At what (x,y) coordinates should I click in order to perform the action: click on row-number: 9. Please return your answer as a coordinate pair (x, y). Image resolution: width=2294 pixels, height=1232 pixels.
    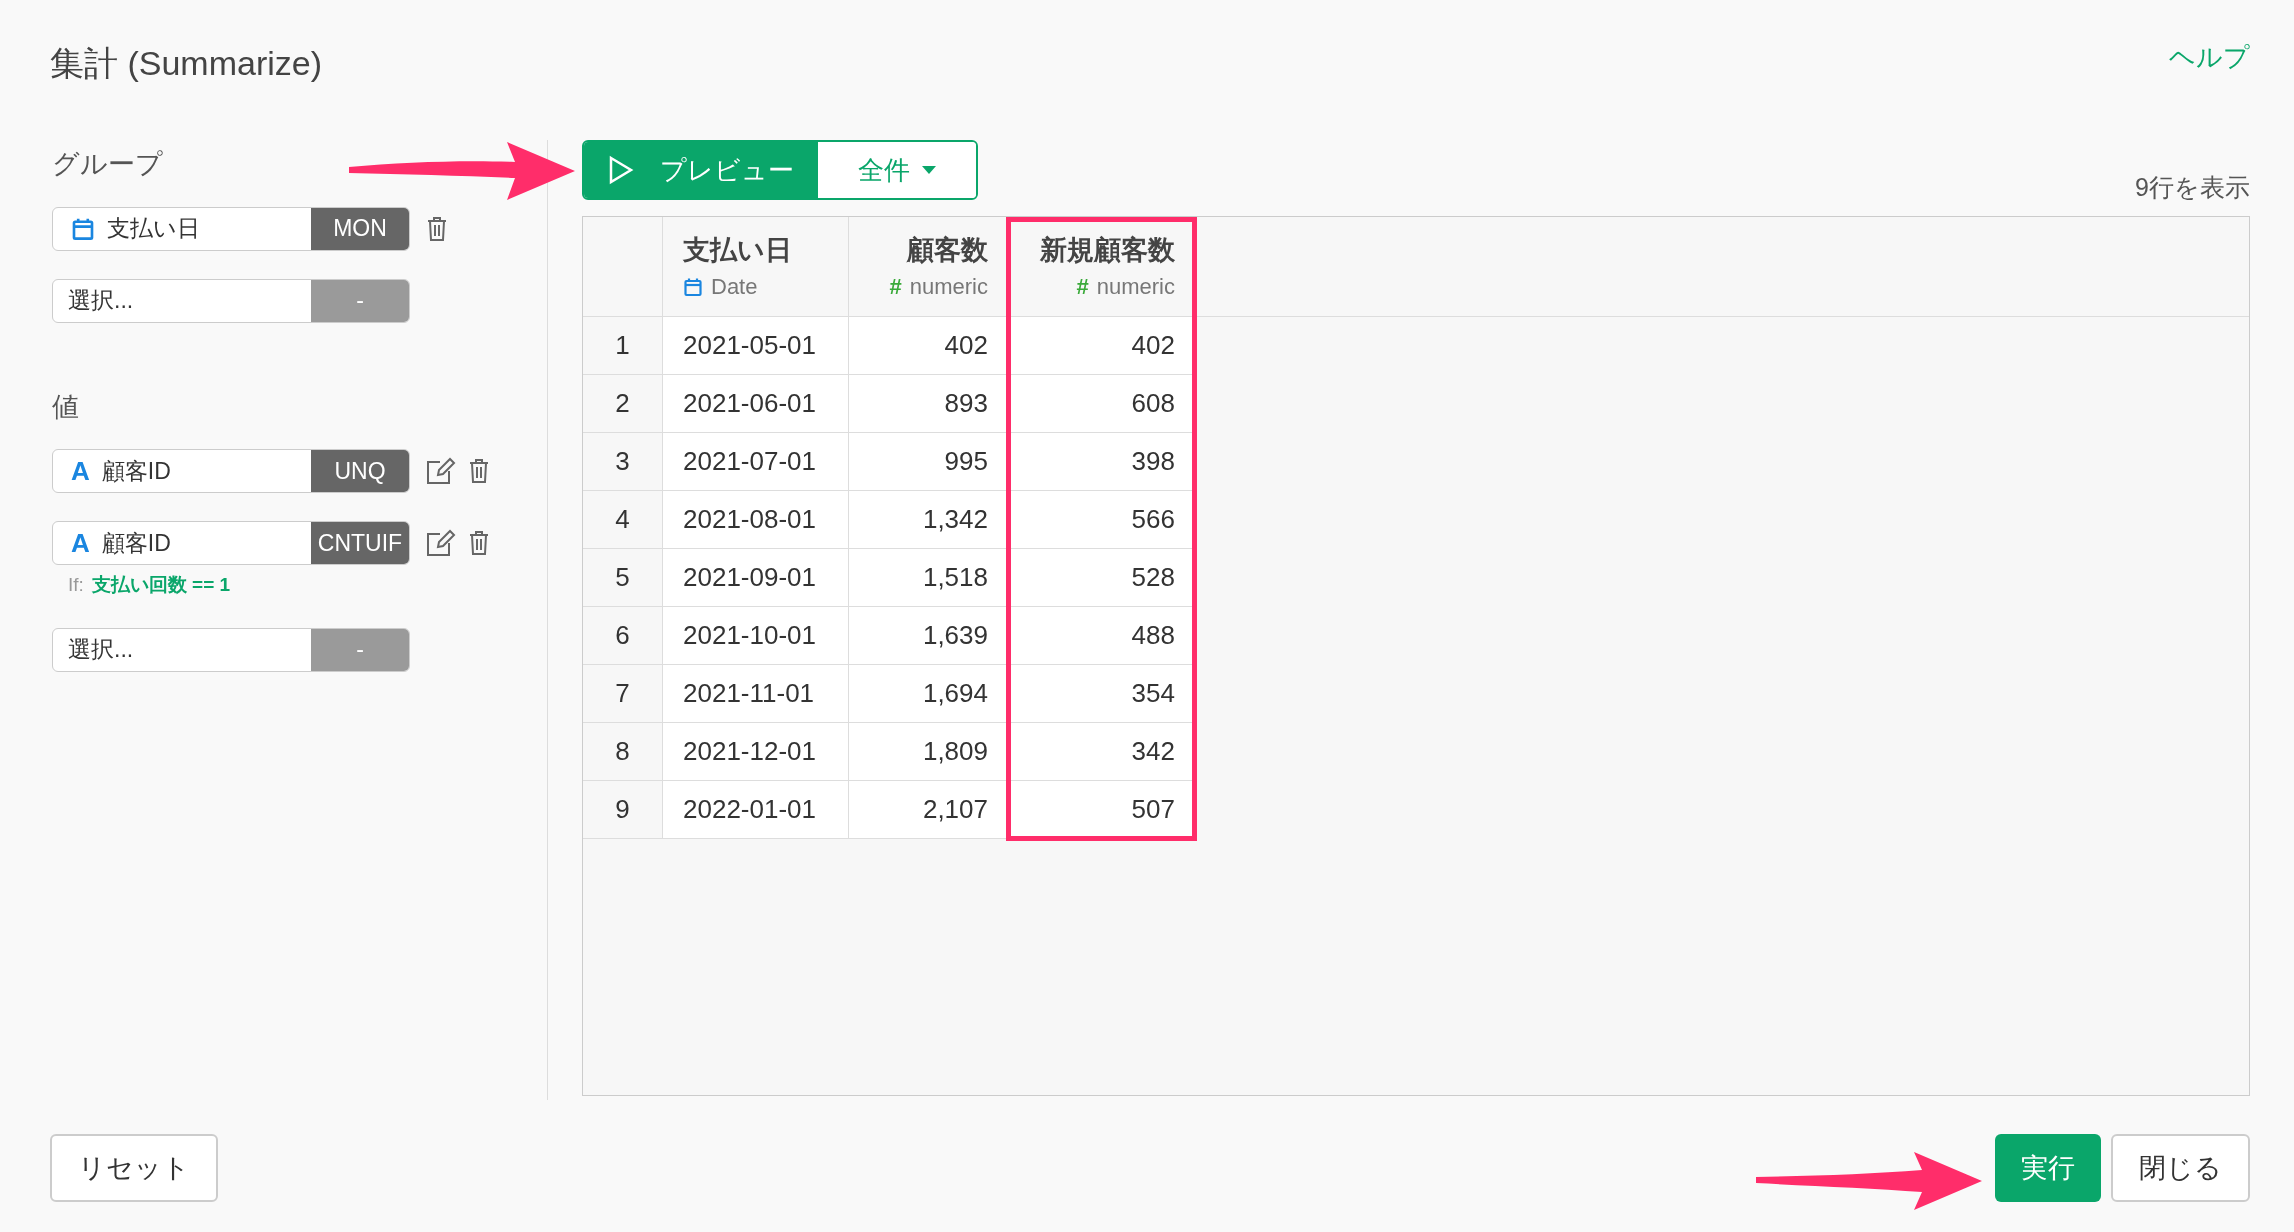
    Looking at the image, I should click on (623, 809).